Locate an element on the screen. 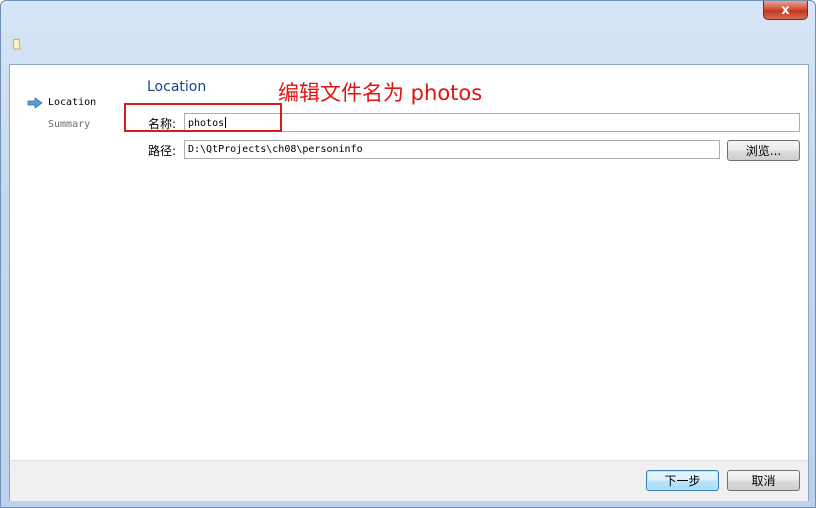  window-icon is located at coordinates (16, 44).